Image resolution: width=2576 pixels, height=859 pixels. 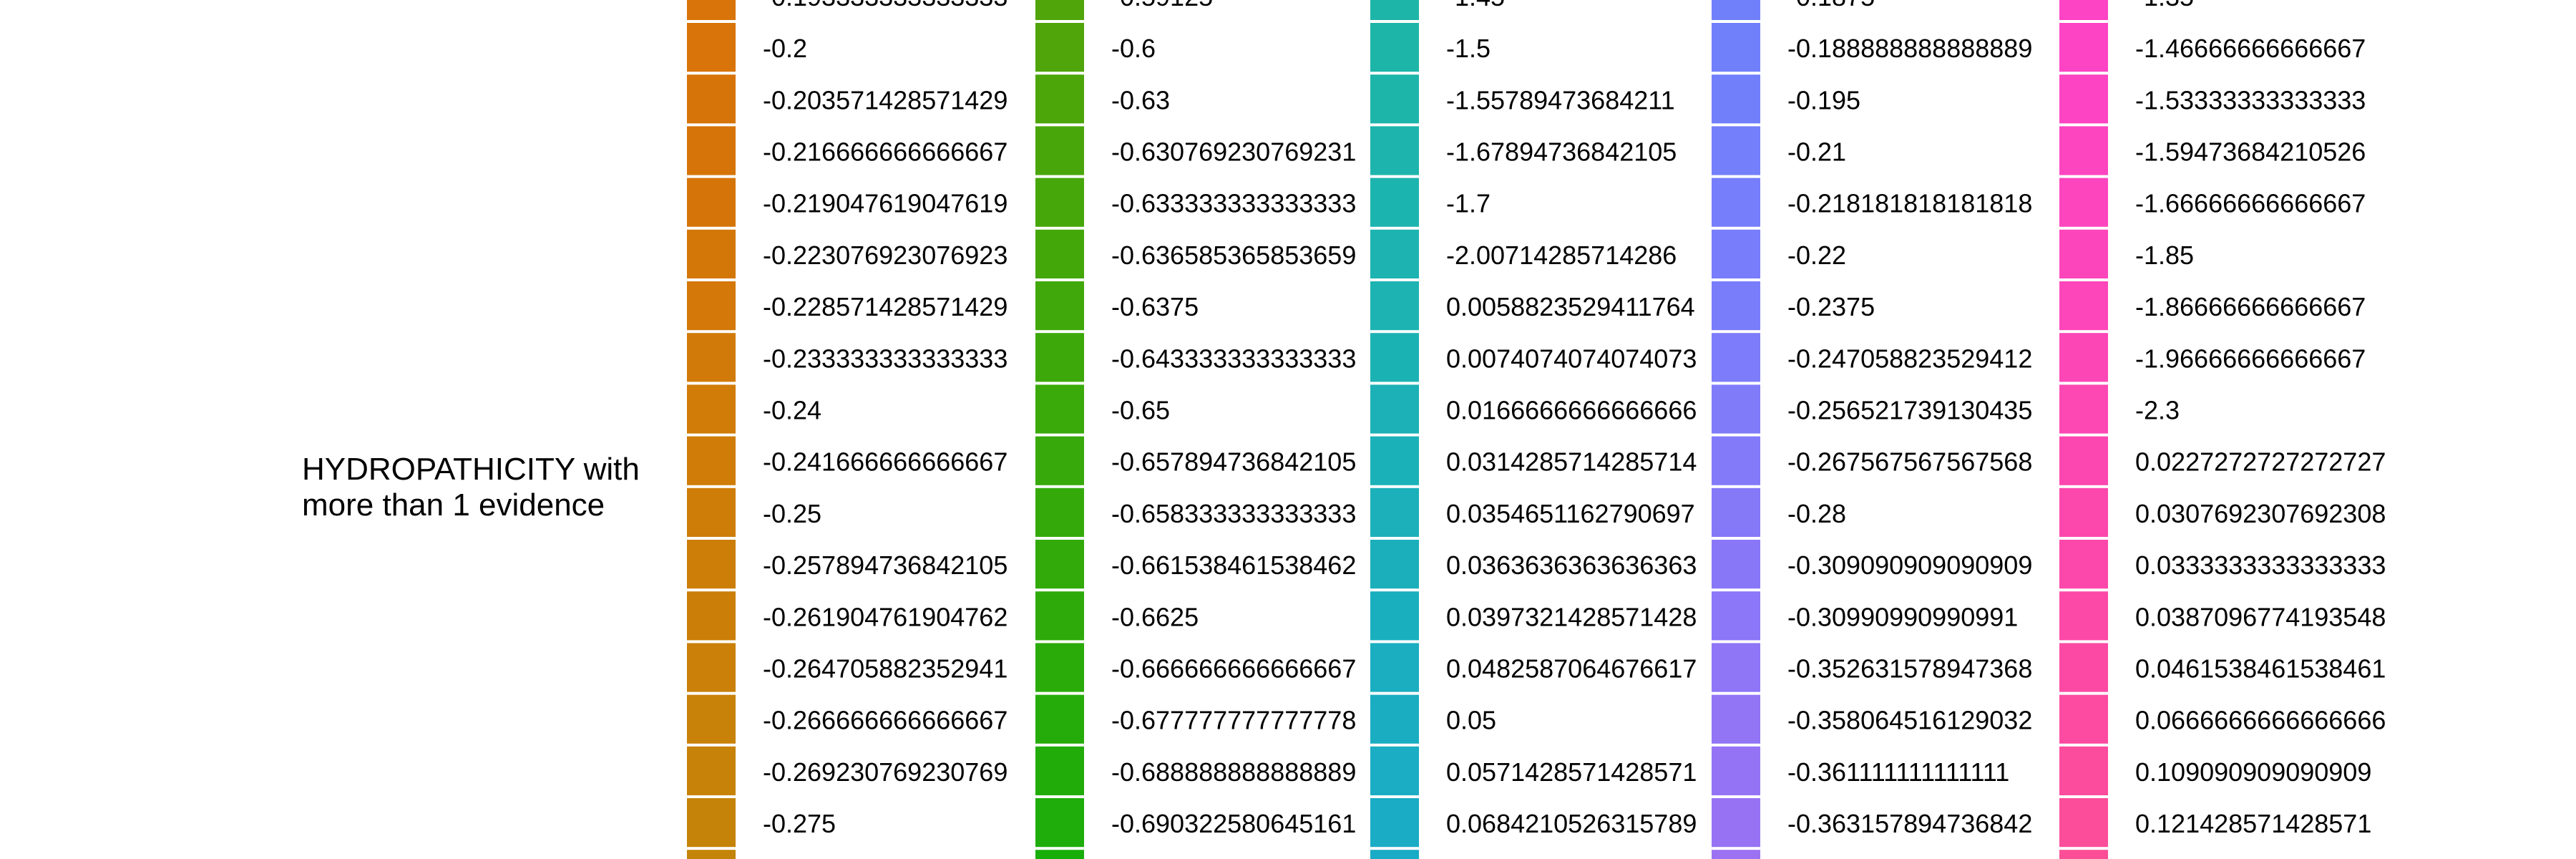 I want to click on legend-title-line-2: more than 1 evidence, so click(x=453, y=505).